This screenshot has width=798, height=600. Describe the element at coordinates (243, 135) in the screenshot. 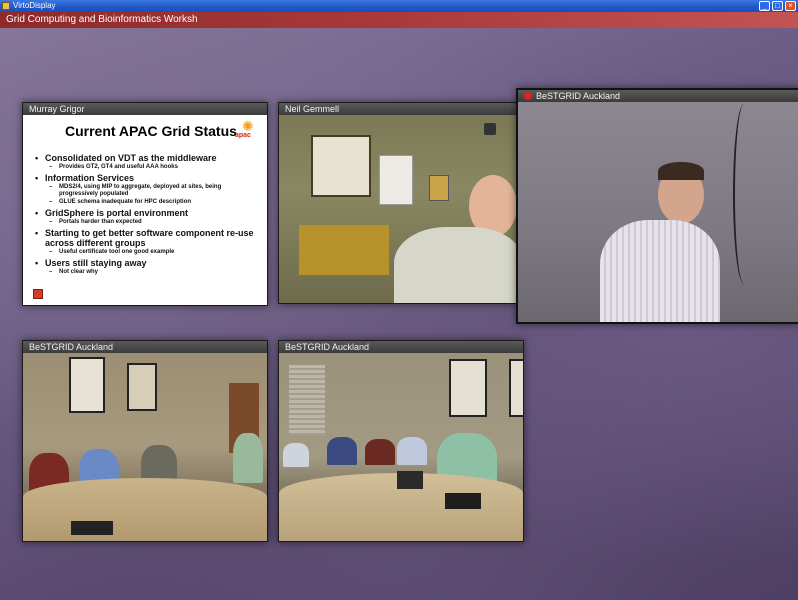

I see `logo-text: apac` at that location.